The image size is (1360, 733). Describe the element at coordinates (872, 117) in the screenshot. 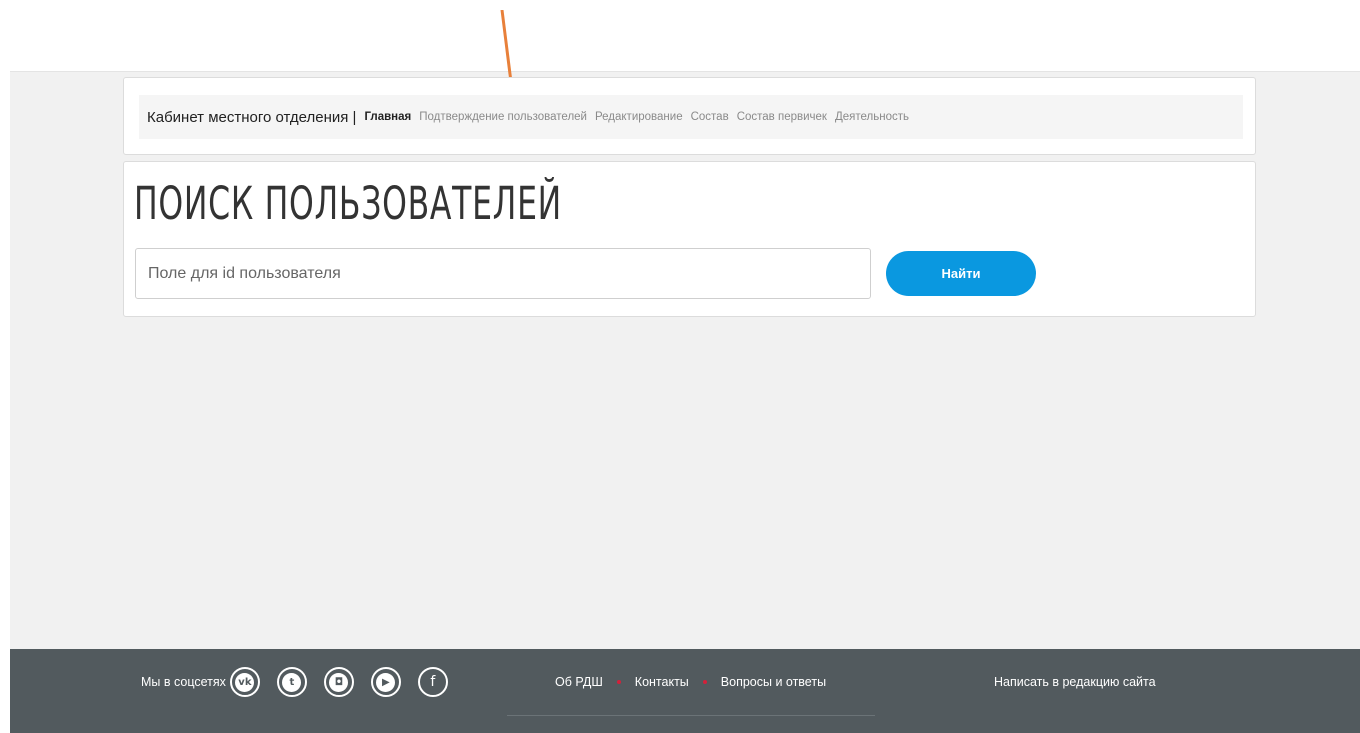

I see `nav-link-activity: Деятельность` at that location.